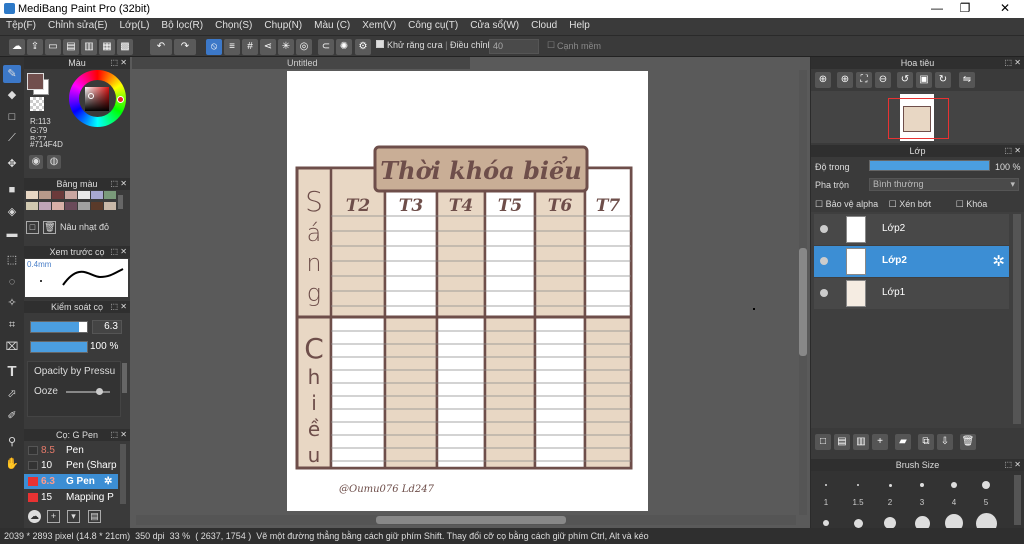 The height and width of the screenshot is (544, 1024). Describe the element at coordinates (71, 465) in the screenshot. I see `brush-item-pen-sharp: 10 Pen (Sharp` at that location.